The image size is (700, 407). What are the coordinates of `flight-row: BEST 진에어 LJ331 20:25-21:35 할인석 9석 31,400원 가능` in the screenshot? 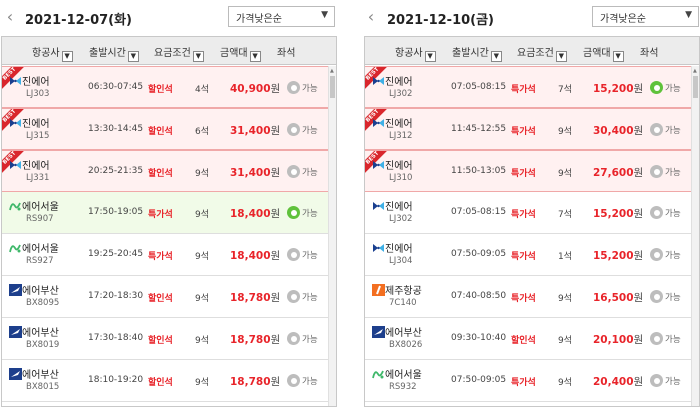 It's located at (165, 171).